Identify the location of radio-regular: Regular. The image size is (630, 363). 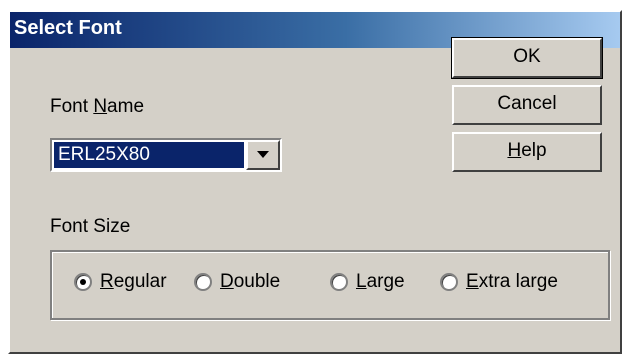
(120, 282).